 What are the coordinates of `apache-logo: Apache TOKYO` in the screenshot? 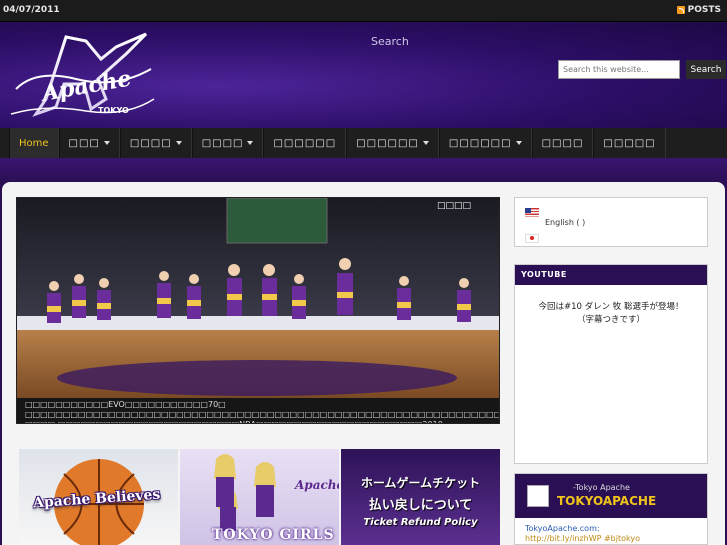 It's located at (81, 77).